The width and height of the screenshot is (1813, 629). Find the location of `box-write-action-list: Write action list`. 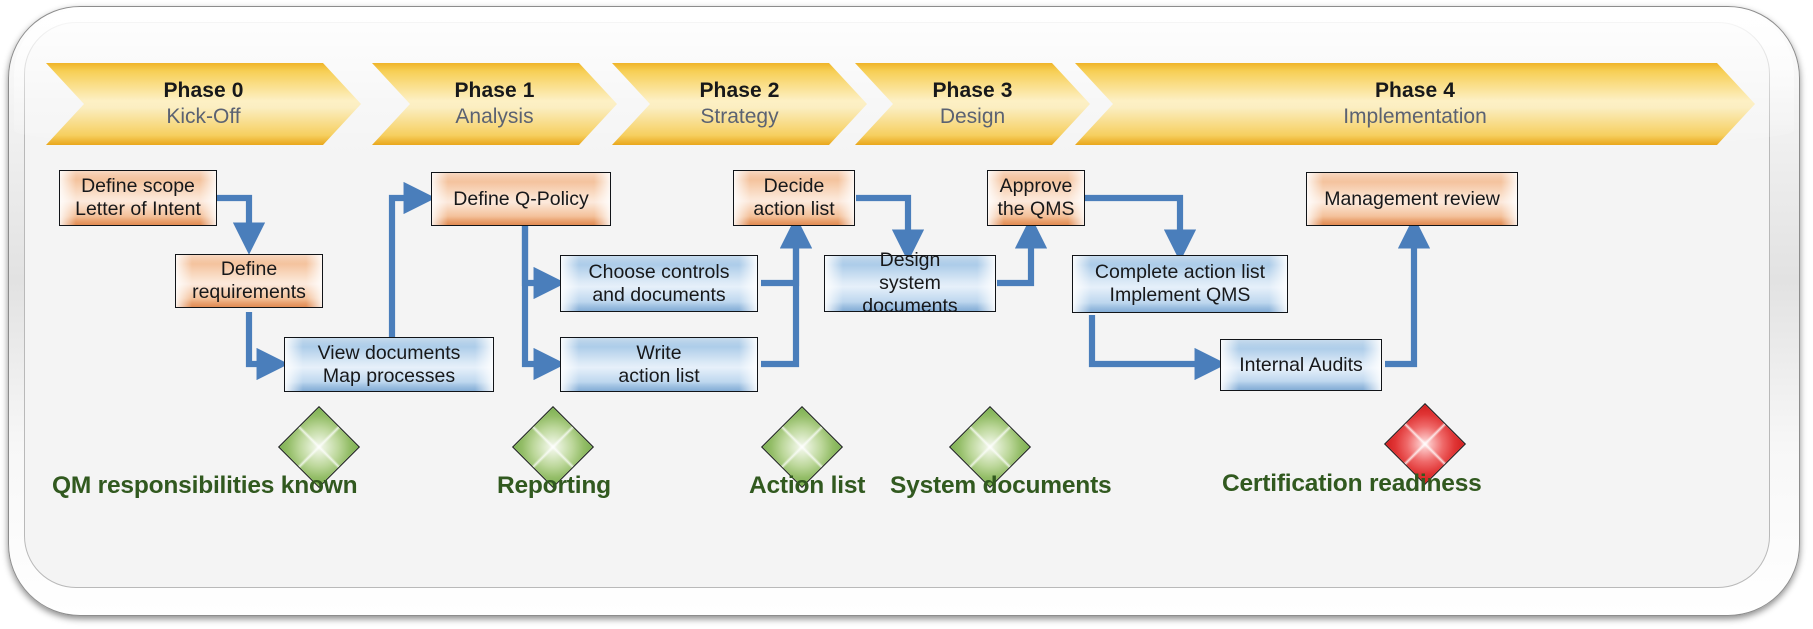

box-write-action-list: Write action list is located at coordinates (659, 364).